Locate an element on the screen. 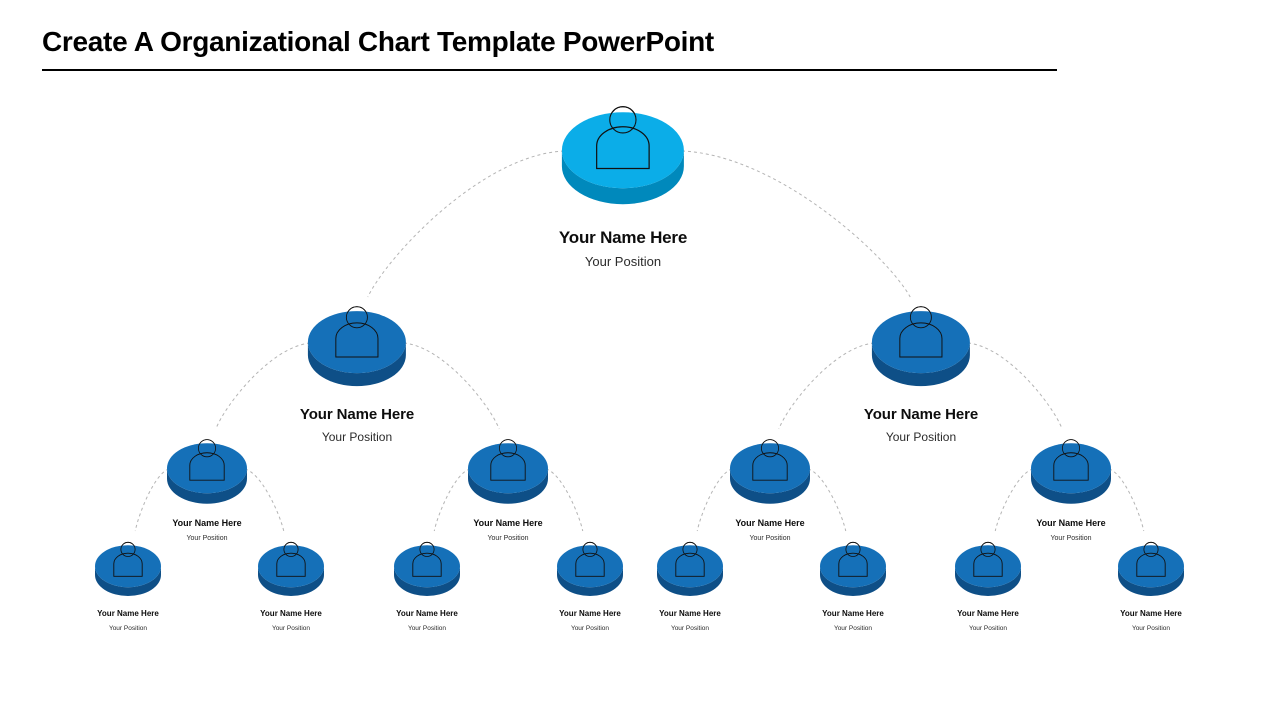  org-node-level-1: Your Name Here Your Position is located at coordinates (623, 174).